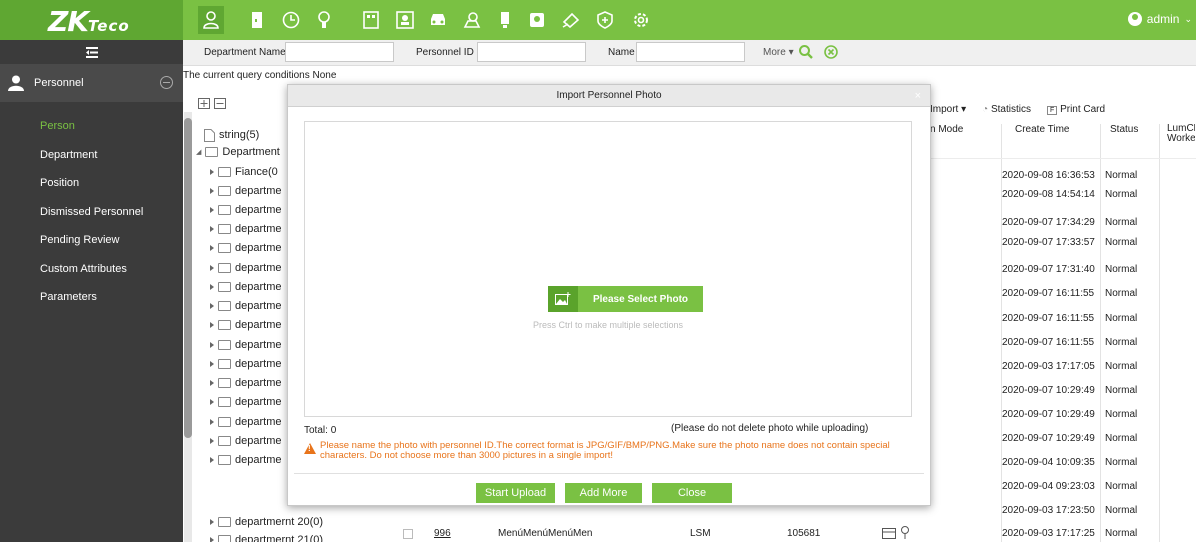 The height and width of the screenshot is (542, 1196). Describe the element at coordinates (209, 135) in the screenshot. I see `file-icon` at that location.